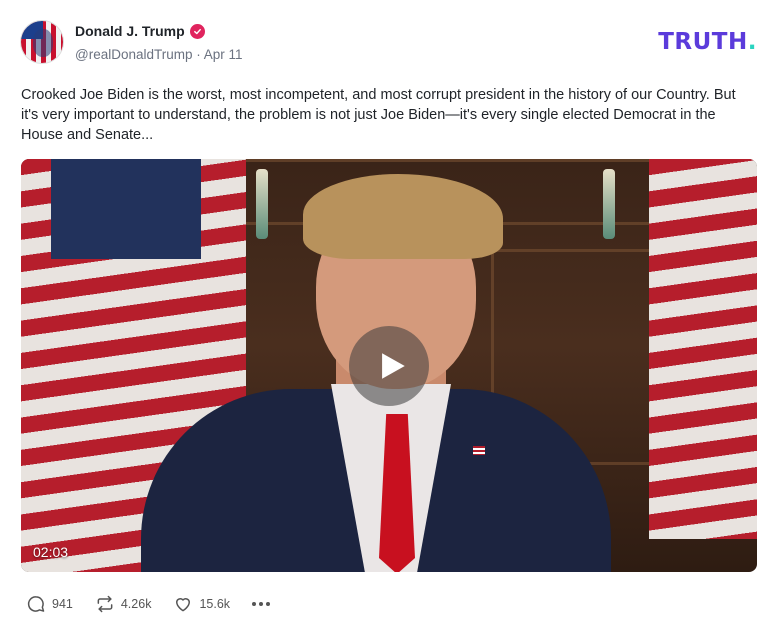 The height and width of the screenshot is (636, 778). What do you see at coordinates (403, 216) in the screenshot?
I see `speaker-hair` at bounding box center [403, 216].